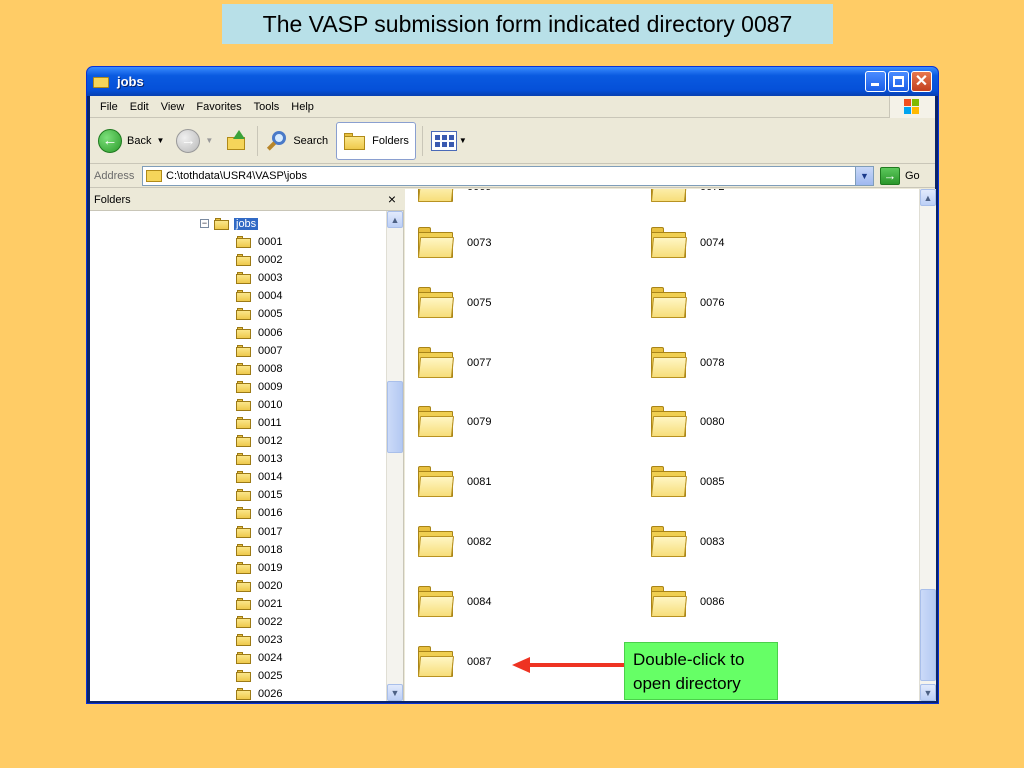 Image resolution: width=1024 pixels, height=768 pixels. I want to click on folder-item: 0087, so click(454, 661).